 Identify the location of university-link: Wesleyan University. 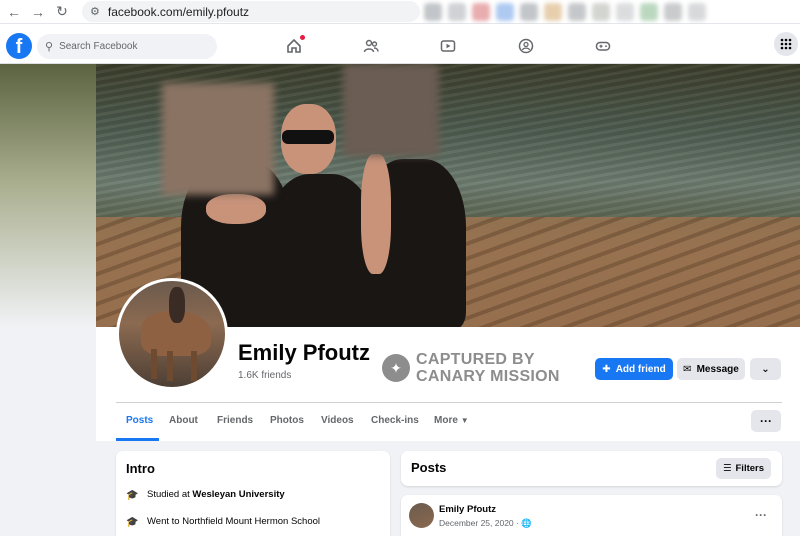
(238, 494).